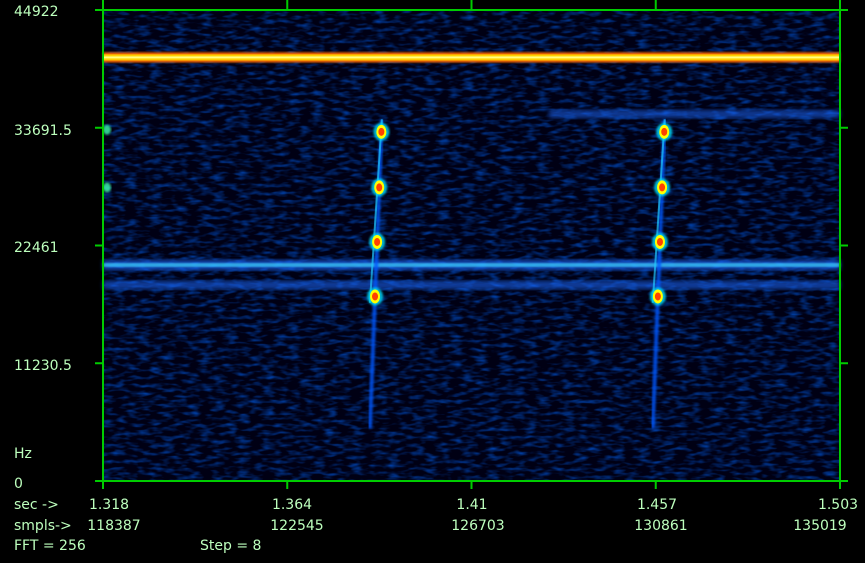 The height and width of the screenshot is (563, 865). Describe the element at coordinates (43, 131) in the screenshot. I see `y-tick-label: 33691.5` at that location.